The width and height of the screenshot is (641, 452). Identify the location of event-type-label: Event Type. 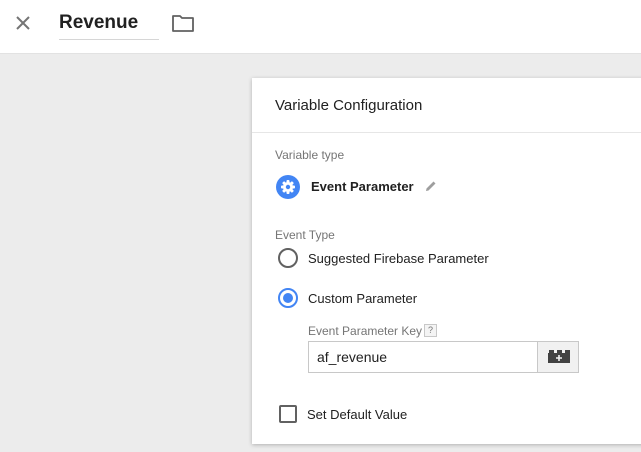
(305, 235).